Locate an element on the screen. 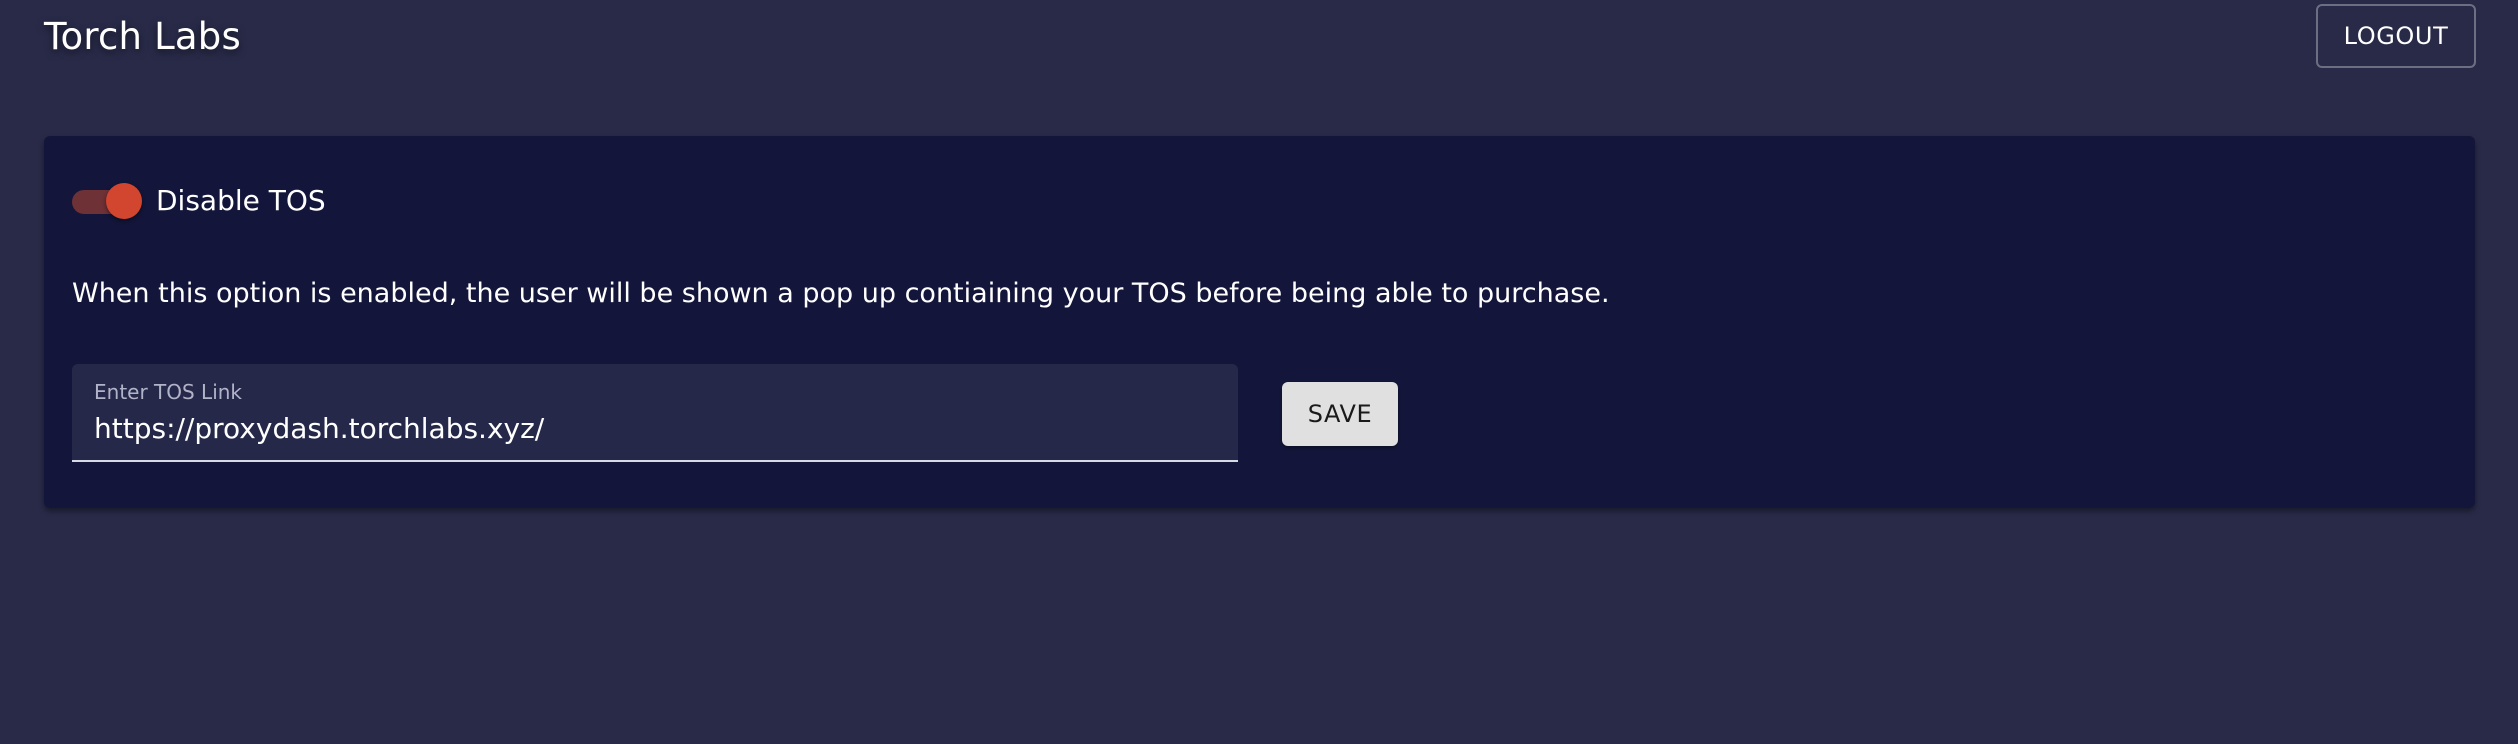 The height and width of the screenshot is (744, 2518). save-button: SAVE is located at coordinates (1340, 414).